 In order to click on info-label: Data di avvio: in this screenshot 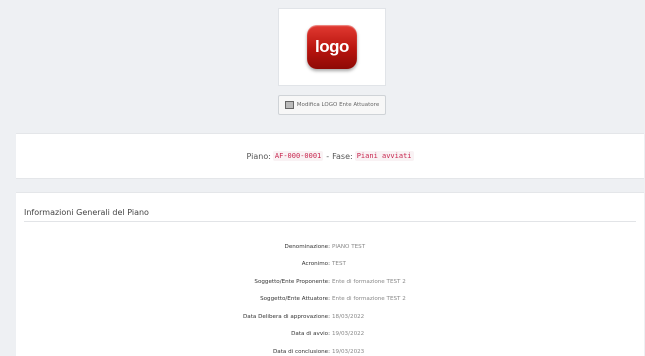, I will do `click(310, 334)`.